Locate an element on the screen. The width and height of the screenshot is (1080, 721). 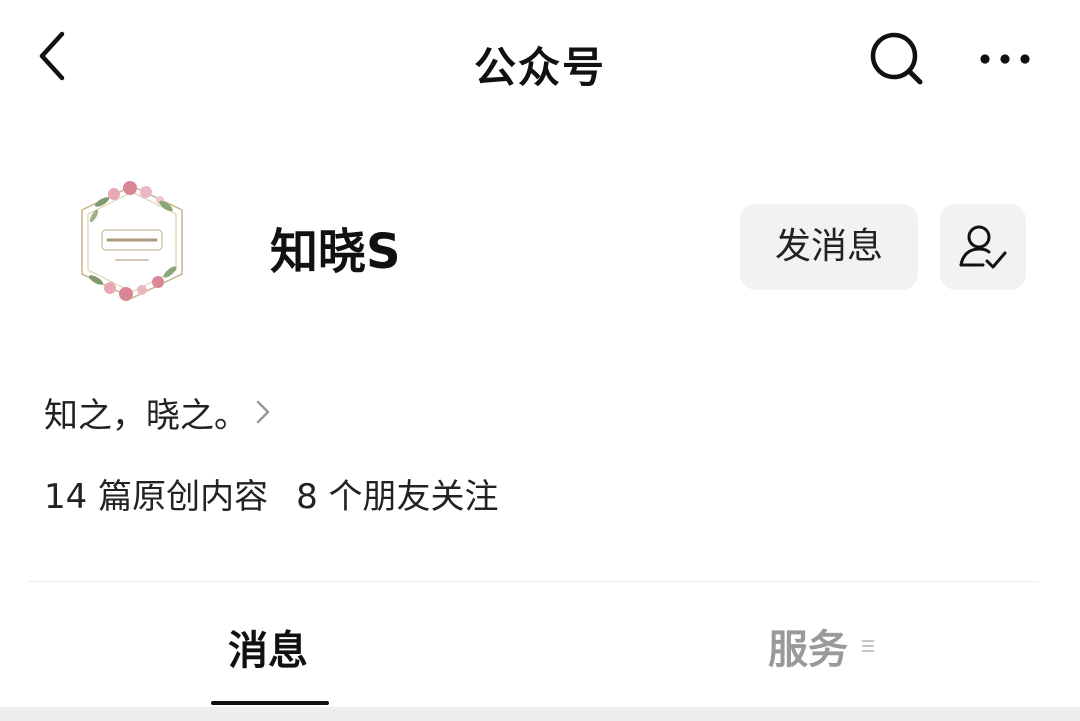
more-button is located at coordinates (1005, 58).